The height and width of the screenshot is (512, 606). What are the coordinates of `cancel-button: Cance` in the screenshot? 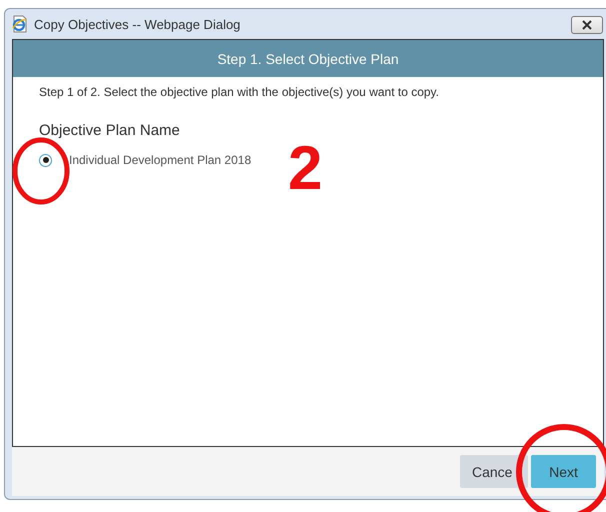 It's located at (494, 471).